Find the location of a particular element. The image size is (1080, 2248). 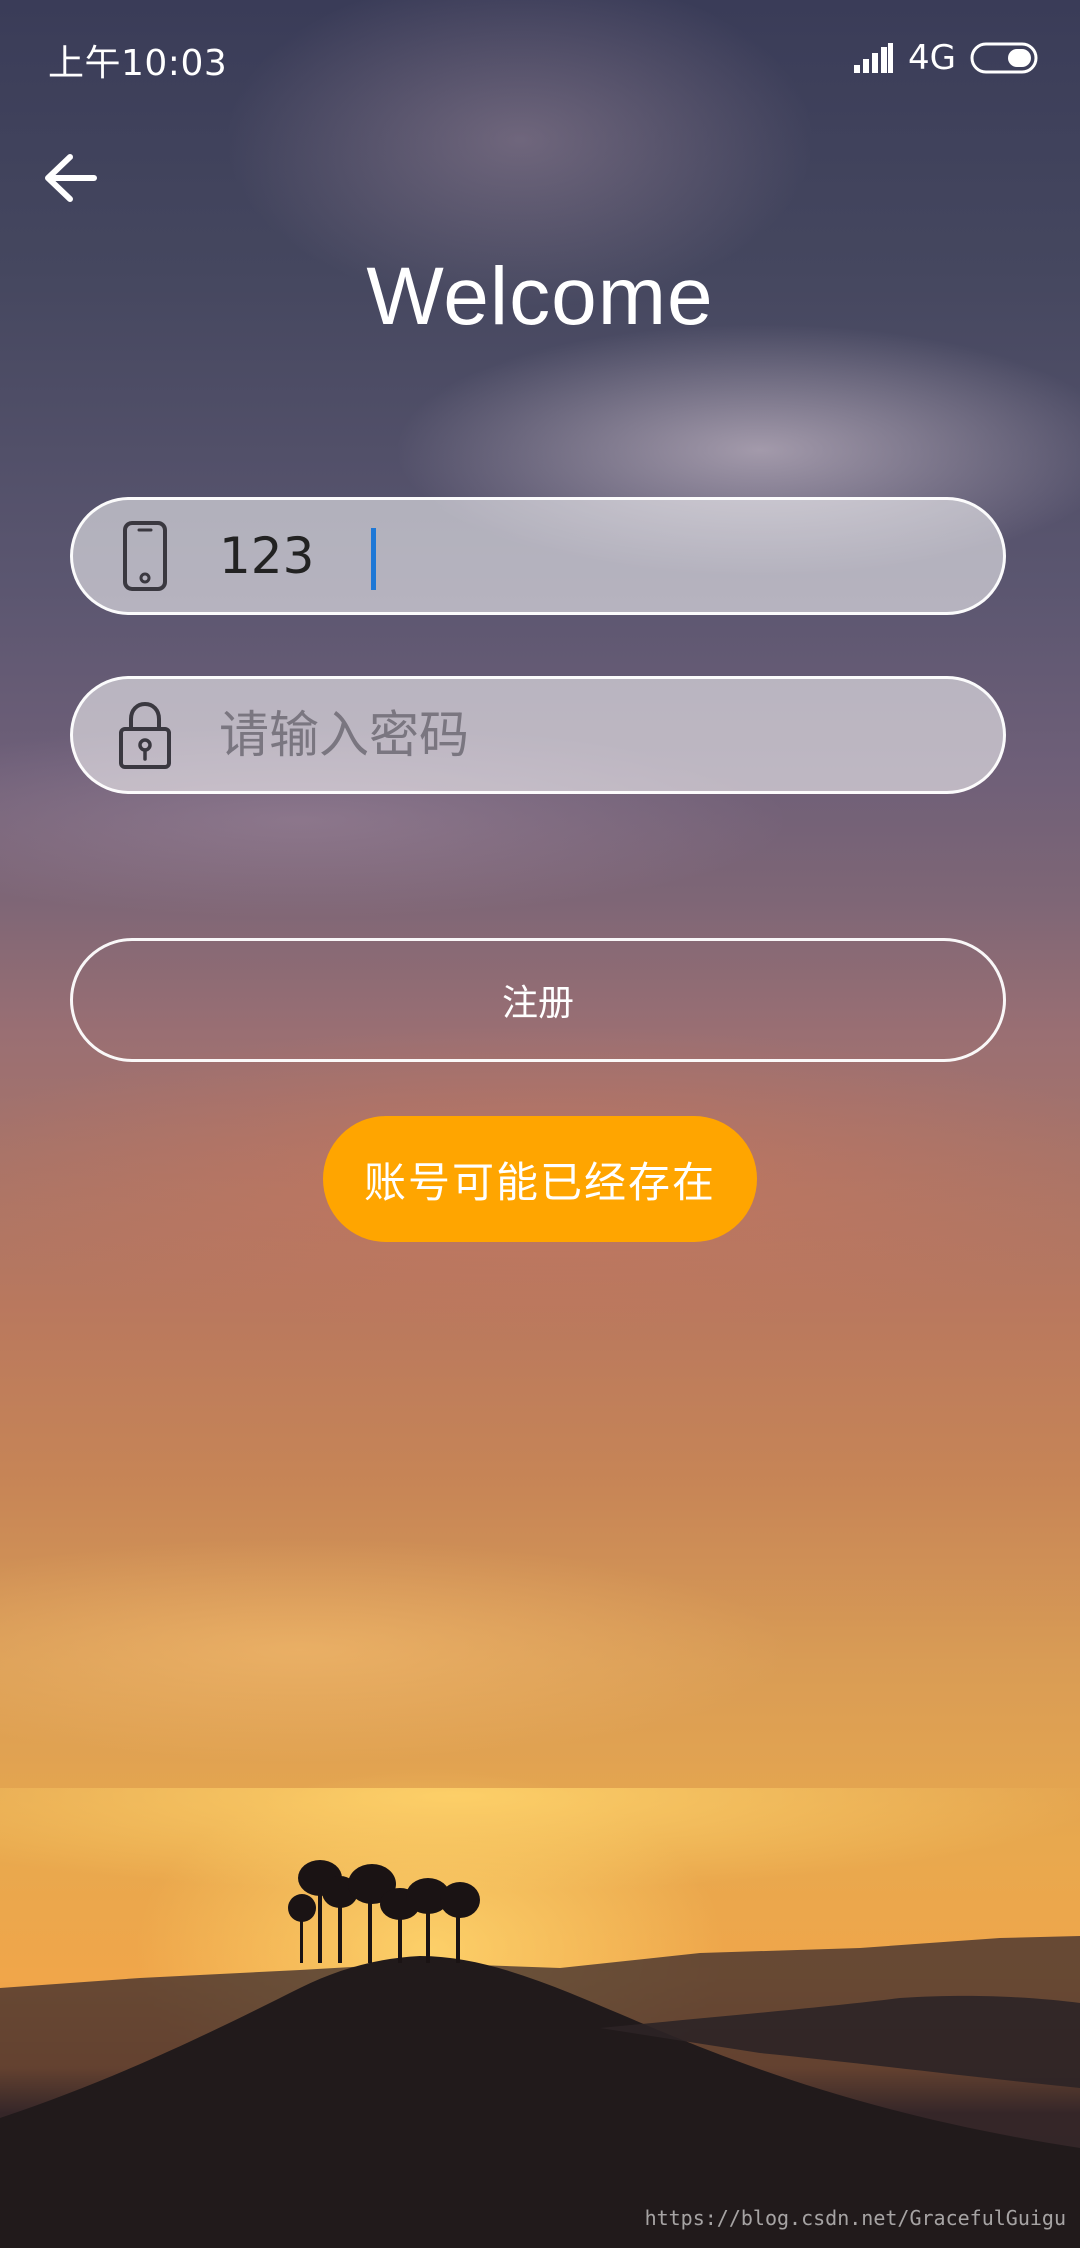

watermark: https://blog.csdn.net/GracefulGuigu is located at coordinates (855, 2218).